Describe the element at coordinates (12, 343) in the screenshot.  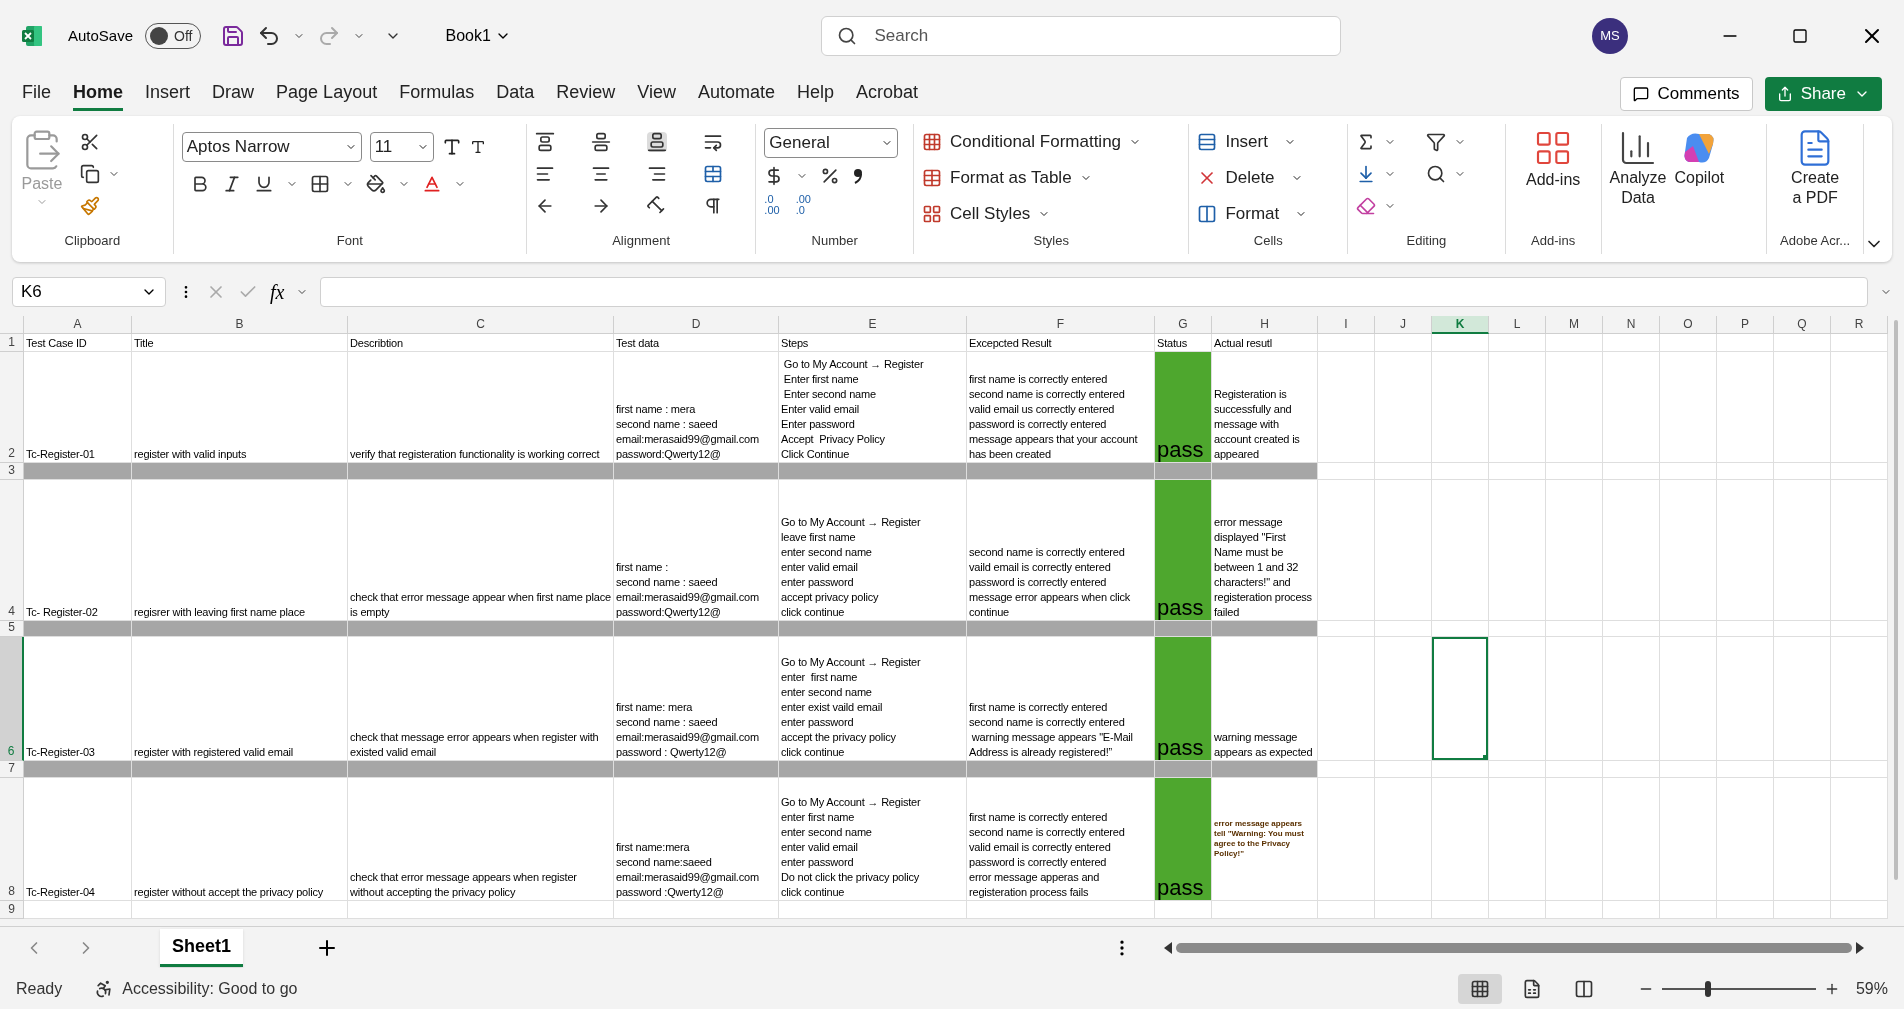
I see `row-header: 1` at that location.